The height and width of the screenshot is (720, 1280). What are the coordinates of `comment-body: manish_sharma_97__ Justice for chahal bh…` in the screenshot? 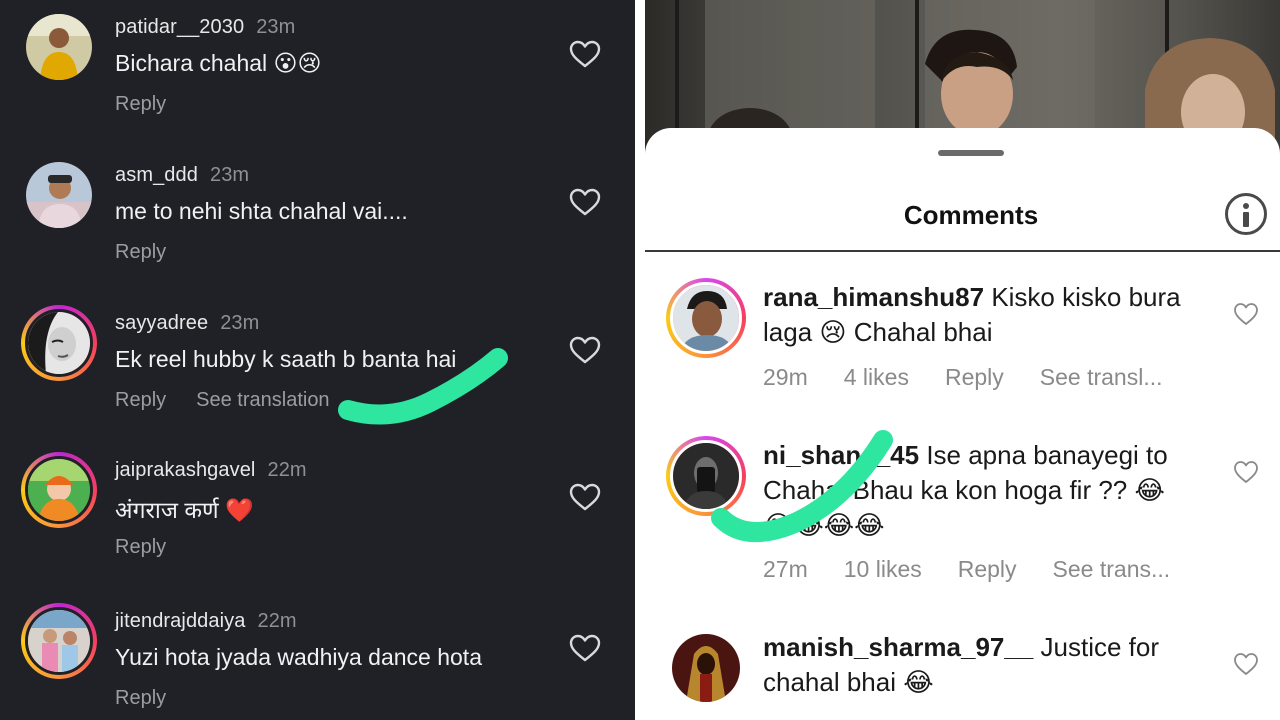 It's located at (993, 665).